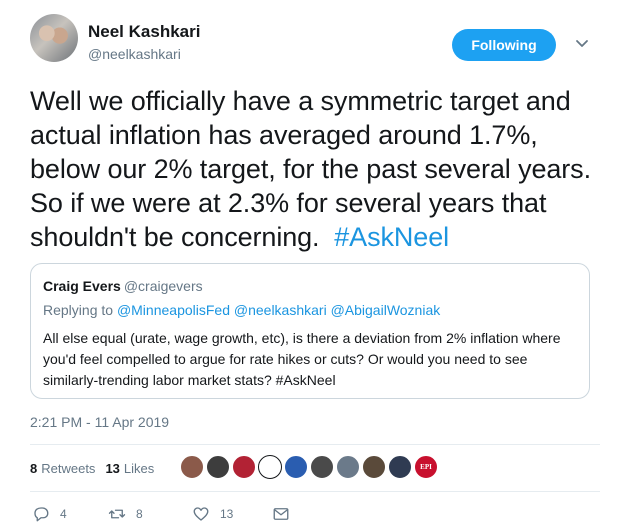 The width and height of the screenshot is (619, 532). I want to click on retweets-label: Retweets, so click(68, 468).